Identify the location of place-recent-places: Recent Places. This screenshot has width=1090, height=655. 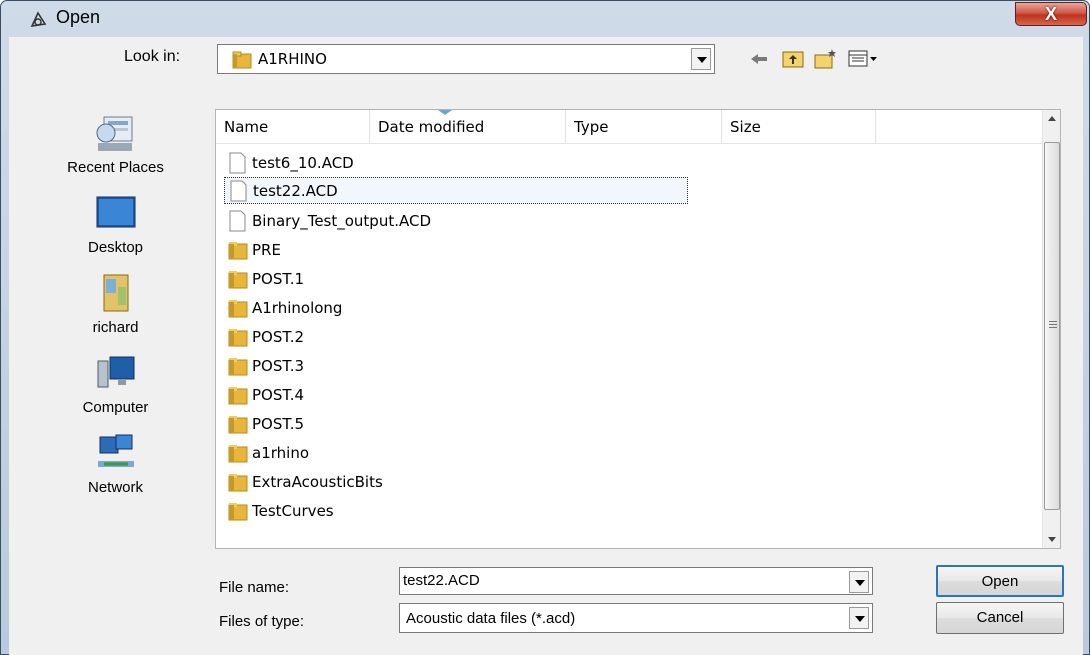
(115, 145).